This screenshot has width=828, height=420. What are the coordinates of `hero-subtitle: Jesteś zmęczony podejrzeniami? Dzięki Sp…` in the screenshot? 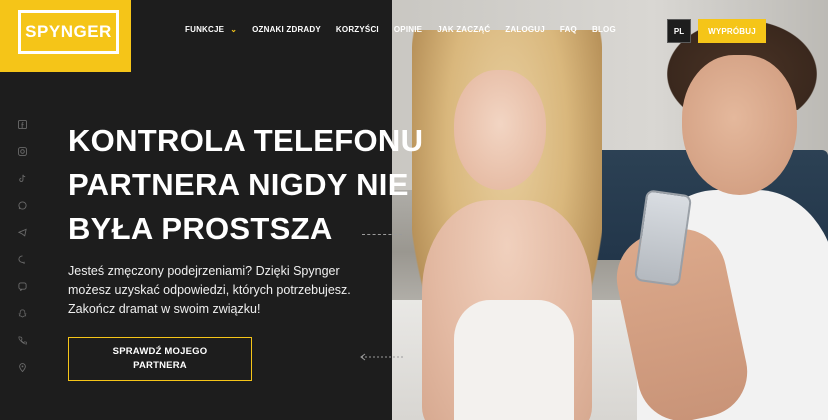 It's located at (209, 290).